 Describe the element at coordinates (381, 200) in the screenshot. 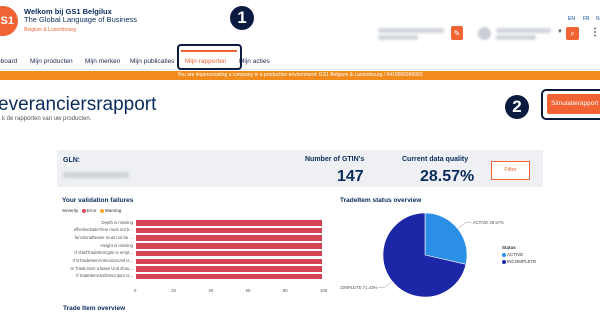

I see `tradeitem-chart-title: TradeItem status overview` at that location.